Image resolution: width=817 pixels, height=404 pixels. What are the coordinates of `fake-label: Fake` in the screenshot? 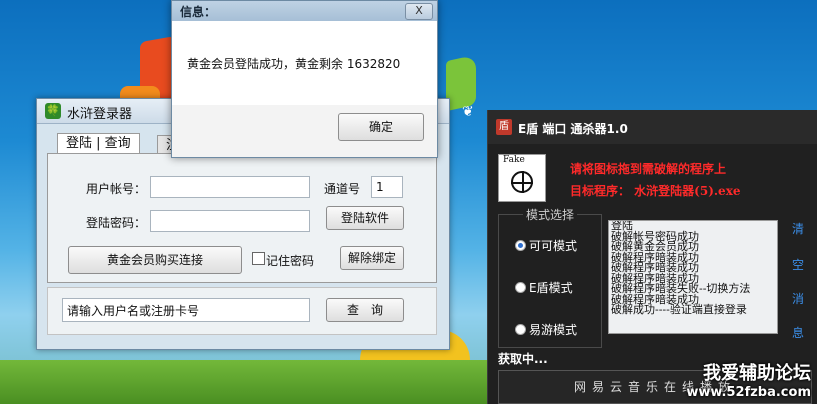 It's located at (514, 160).